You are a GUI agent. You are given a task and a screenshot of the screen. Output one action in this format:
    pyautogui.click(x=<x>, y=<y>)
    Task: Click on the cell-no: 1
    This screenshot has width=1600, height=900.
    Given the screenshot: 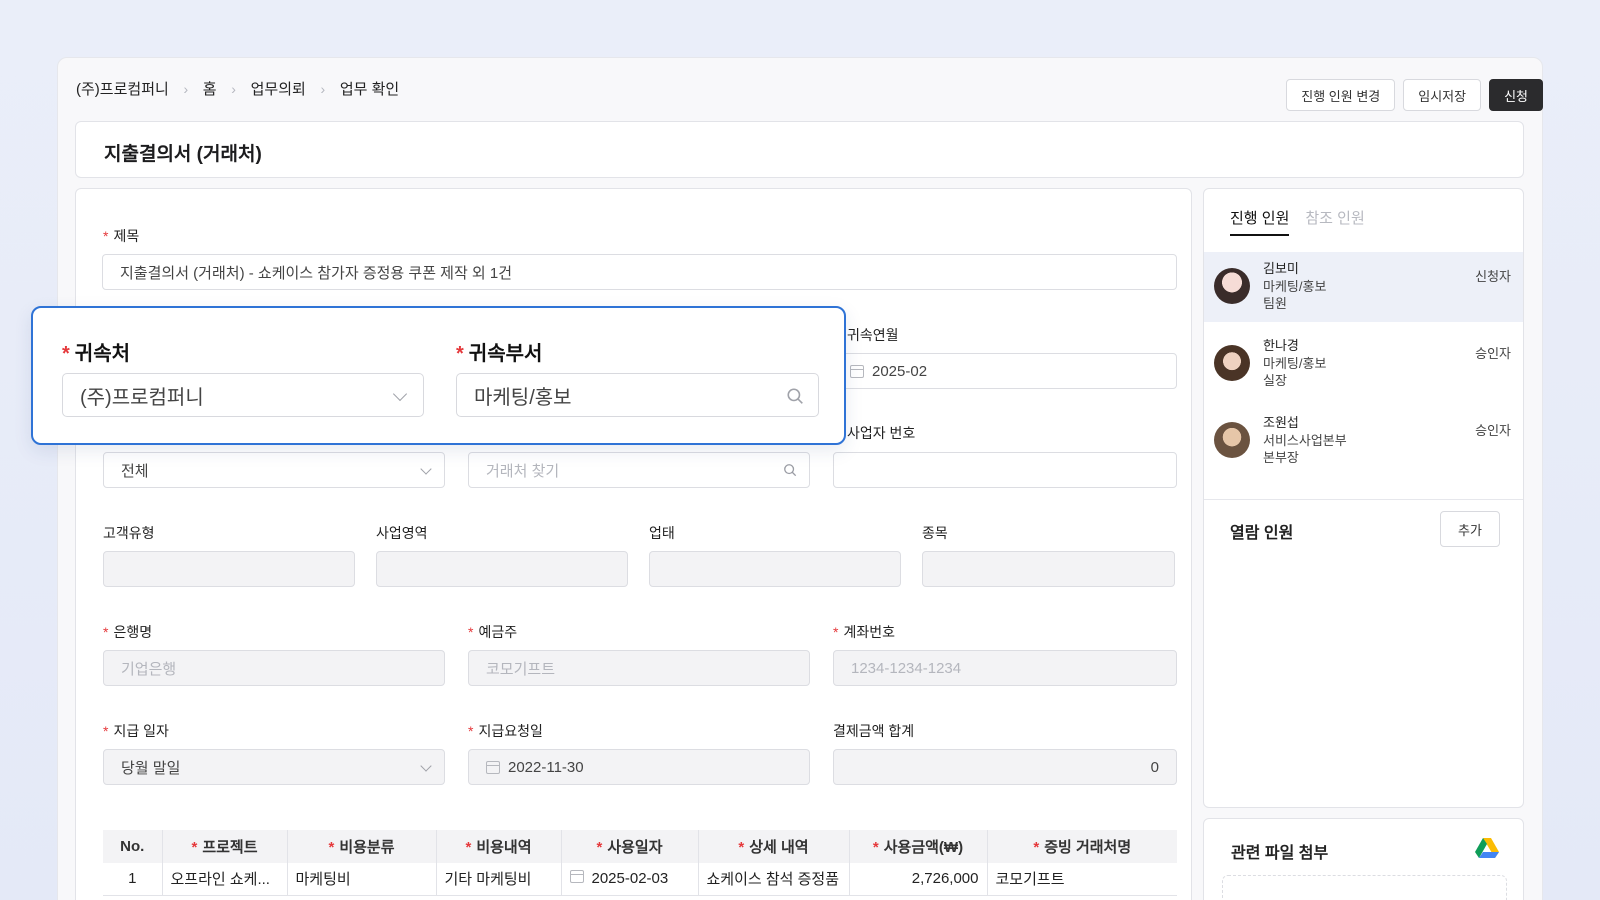 What is the action you would take?
    pyautogui.click(x=133, y=879)
    